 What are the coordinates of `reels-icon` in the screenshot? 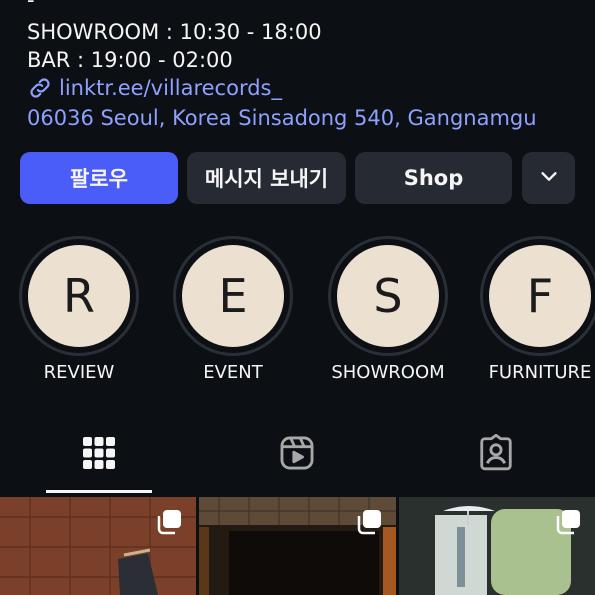 It's located at (297, 455).